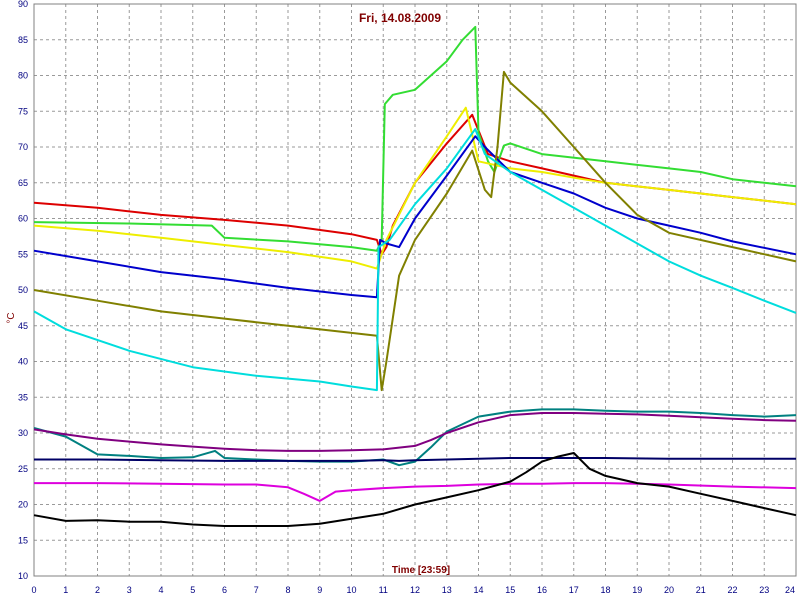  Describe the element at coordinates (23, 76) in the screenshot. I see `y-tick-label-80: 80` at that location.